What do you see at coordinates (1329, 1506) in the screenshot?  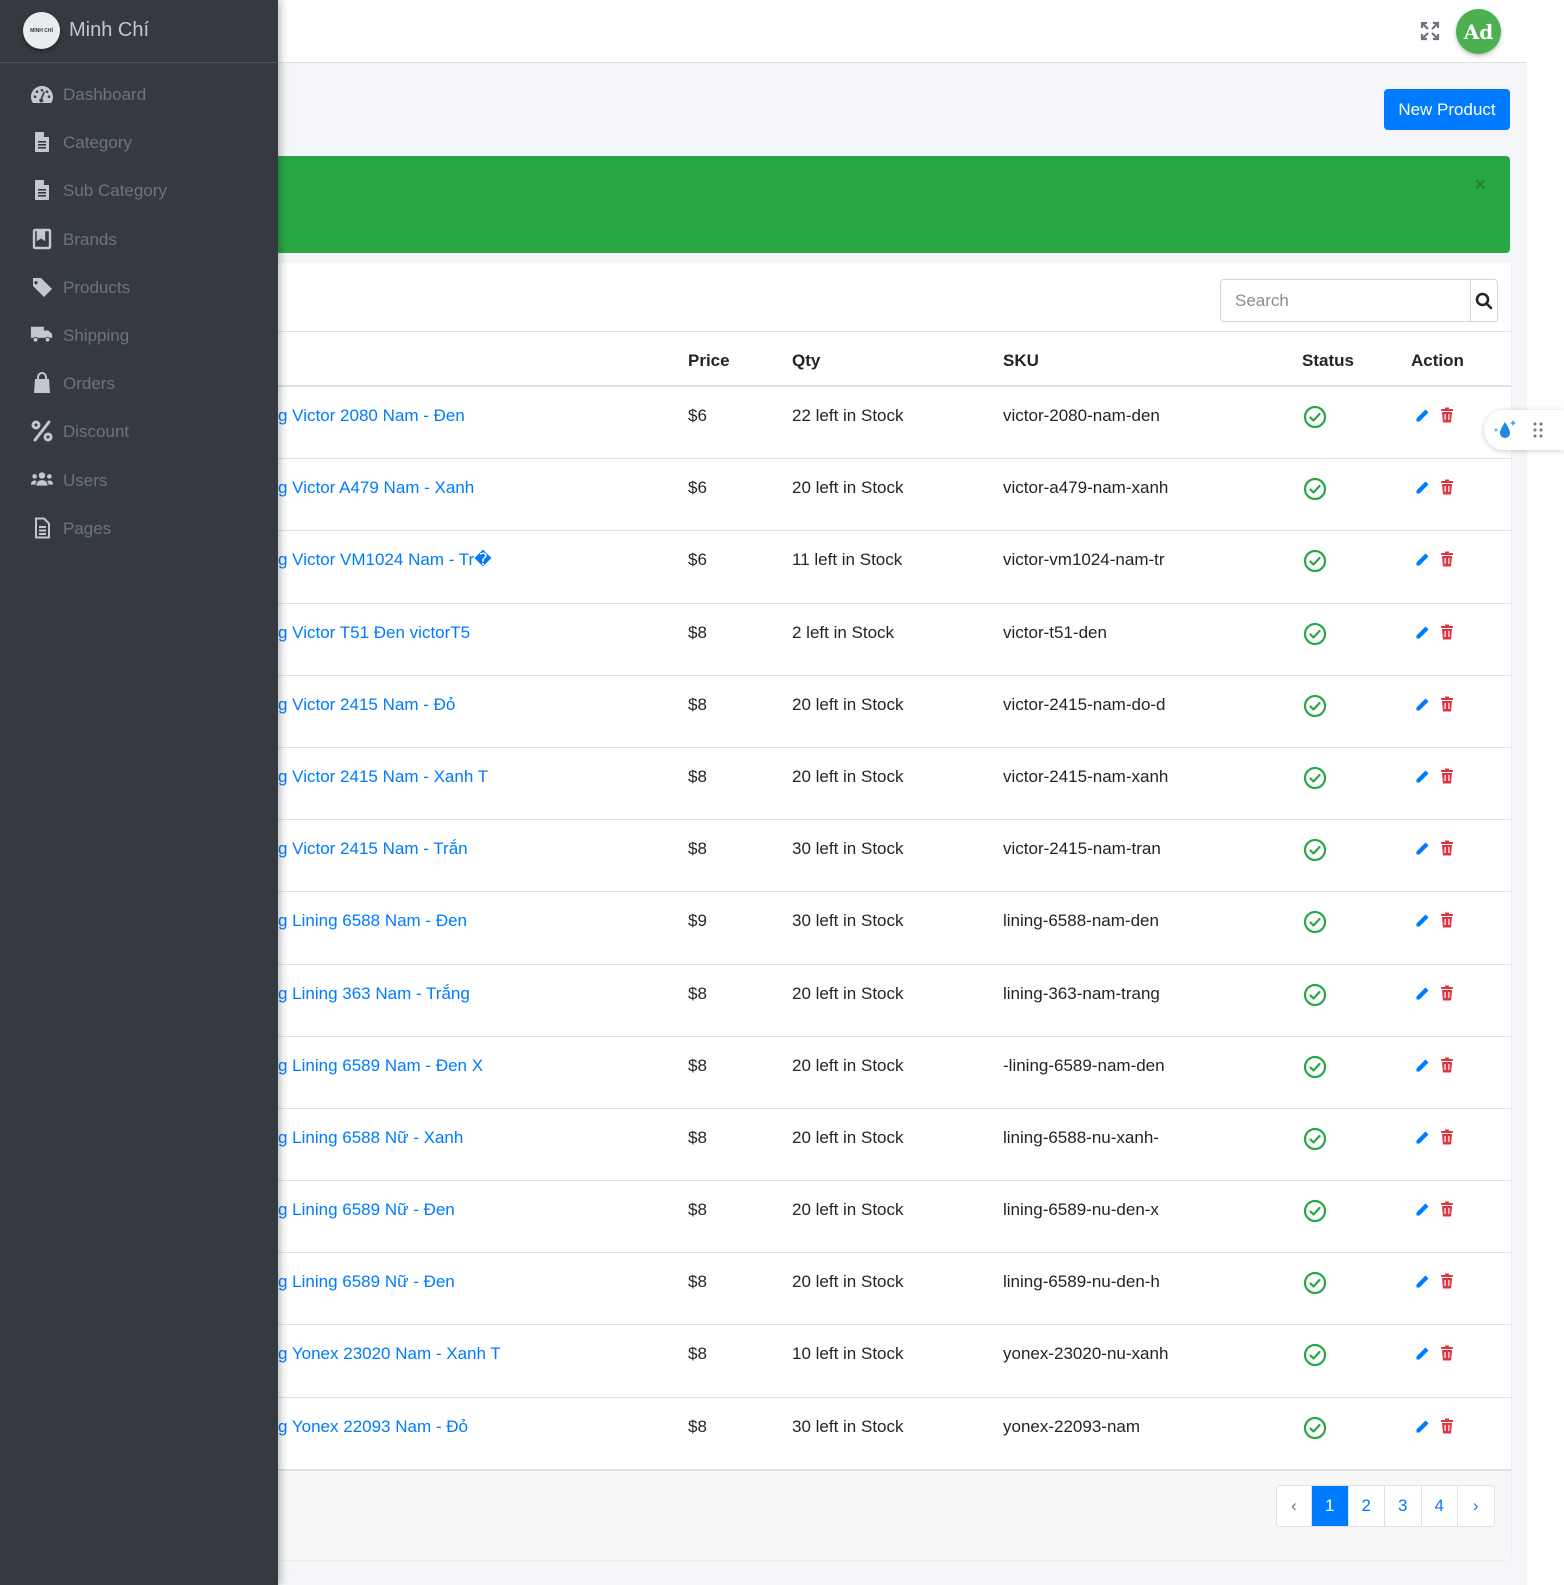 I see `pagination-page-1: 1` at bounding box center [1329, 1506].